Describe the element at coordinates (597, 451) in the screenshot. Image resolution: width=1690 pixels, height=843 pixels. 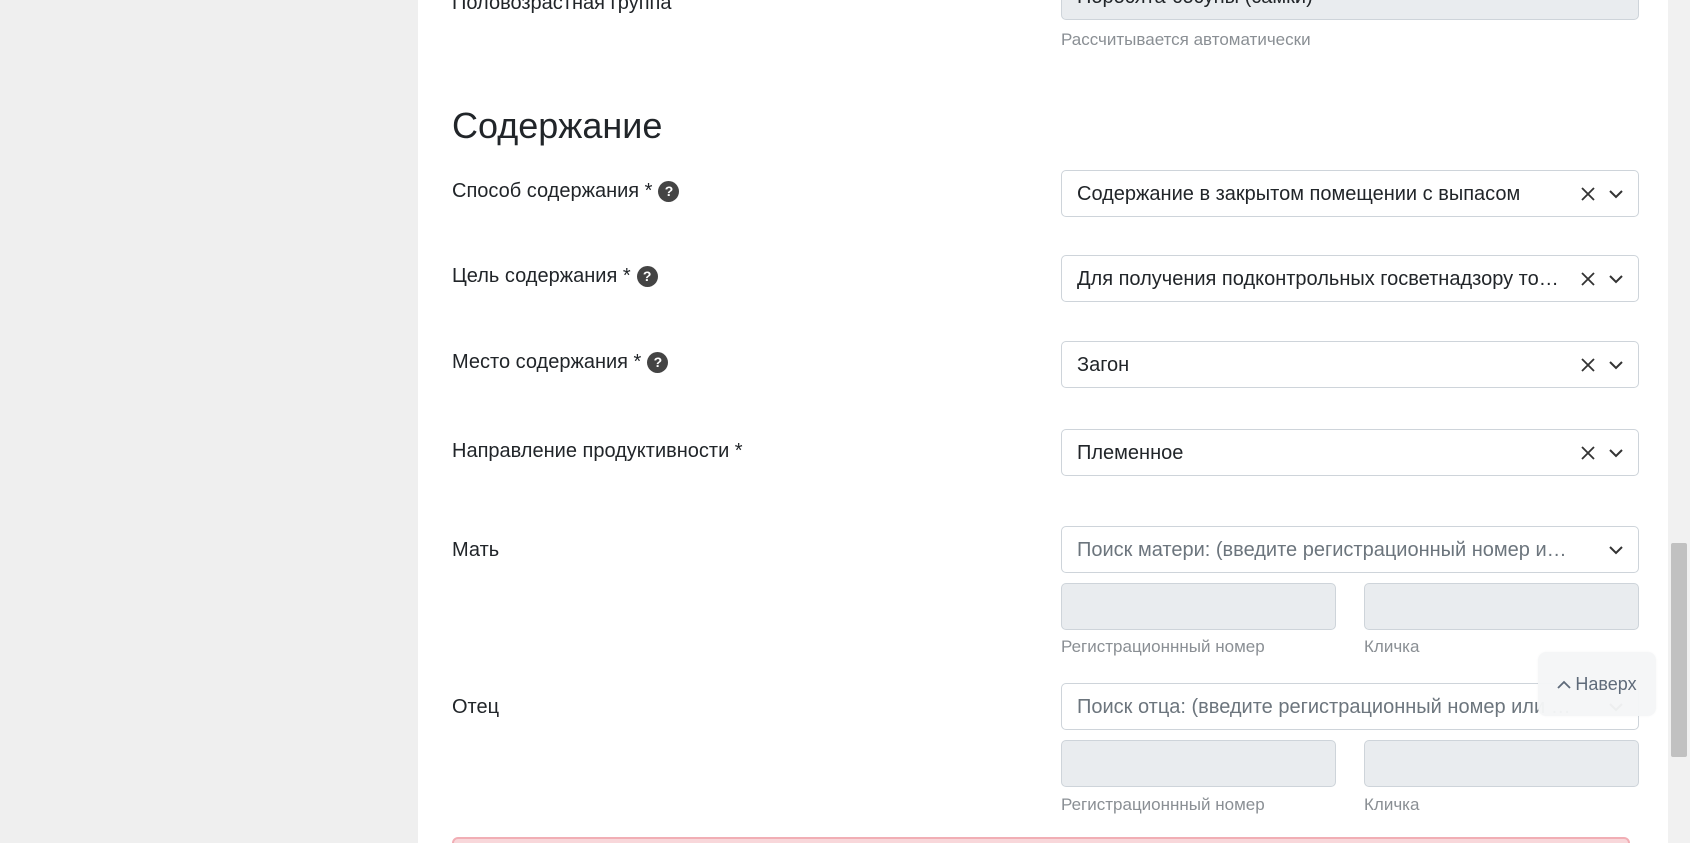
I see `productivity-direction-label: Направление продуктивности *` at that location.